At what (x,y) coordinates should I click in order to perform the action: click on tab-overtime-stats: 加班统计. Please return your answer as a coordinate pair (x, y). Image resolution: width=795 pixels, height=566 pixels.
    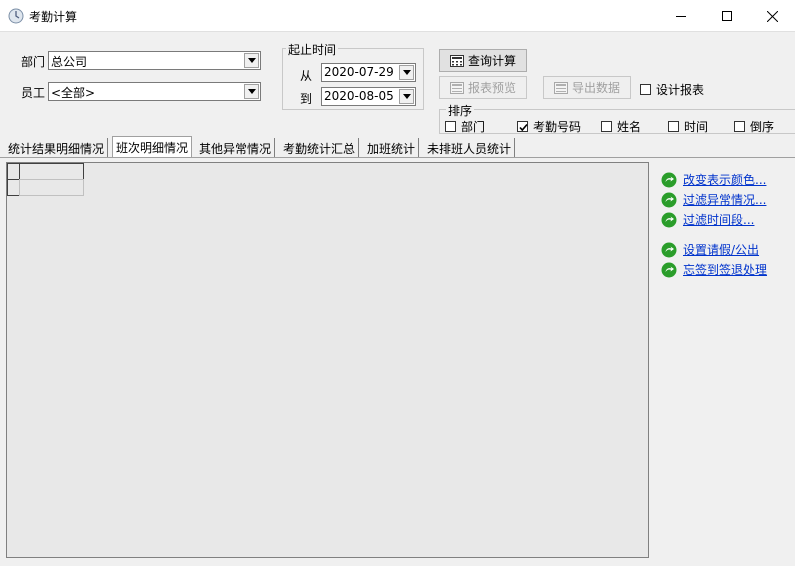
    Looking at the image, I should click on (392, 147).